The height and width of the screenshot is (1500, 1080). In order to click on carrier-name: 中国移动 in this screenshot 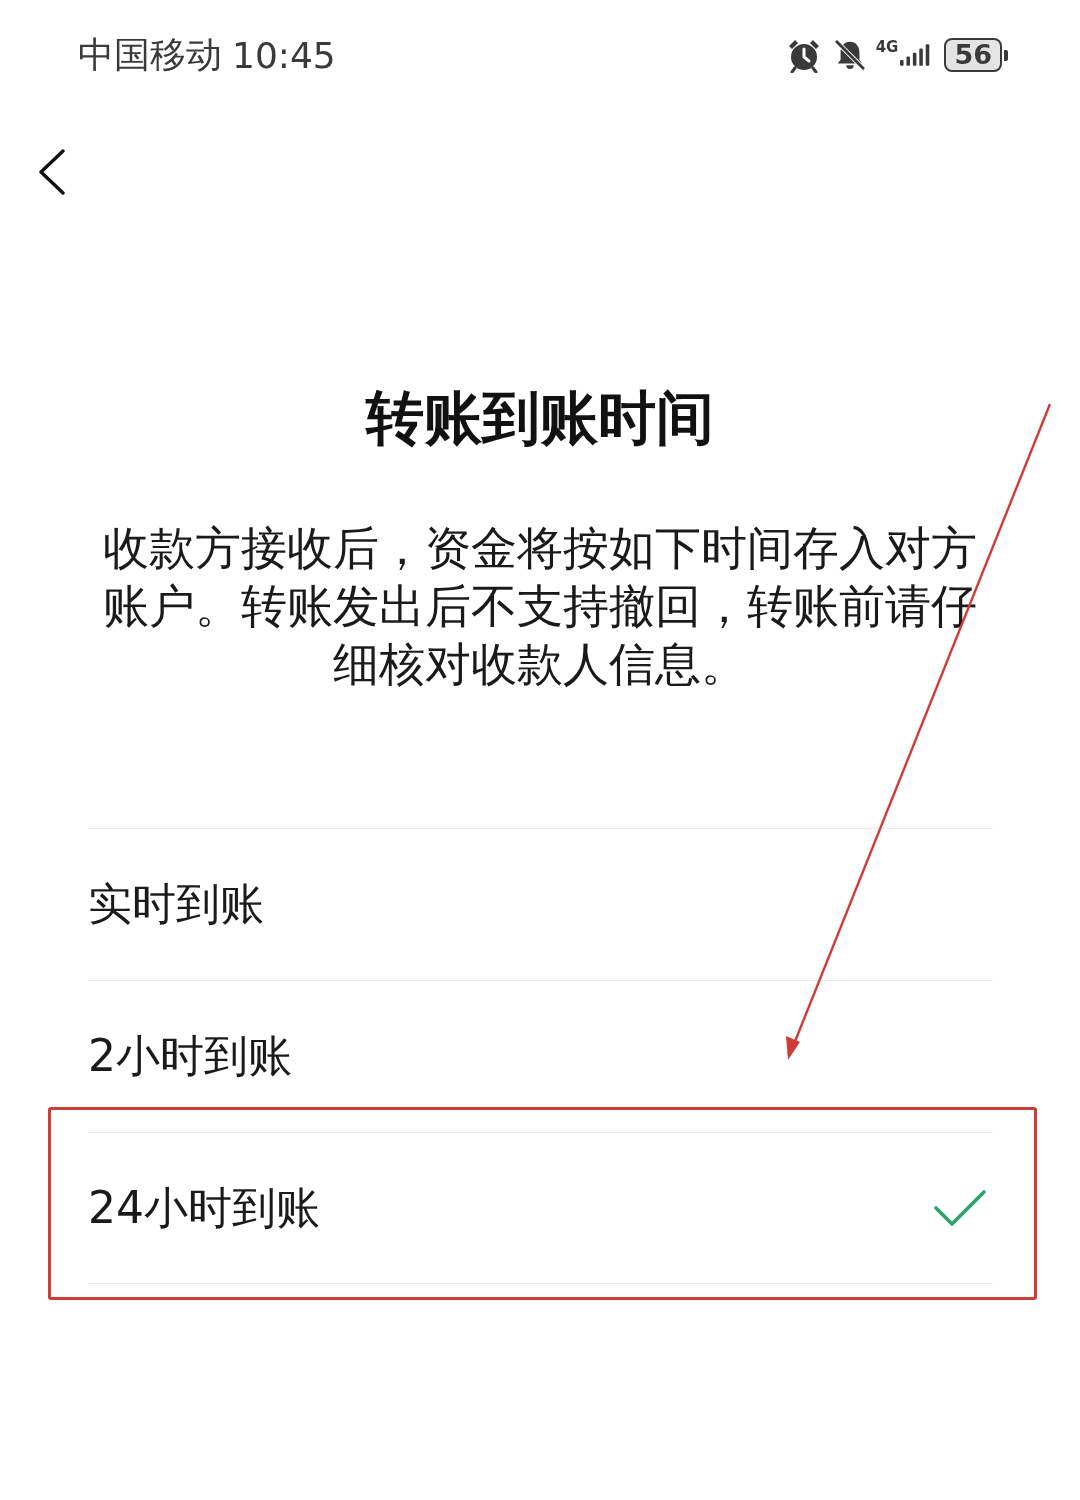, I will do `click(150, 54)`.